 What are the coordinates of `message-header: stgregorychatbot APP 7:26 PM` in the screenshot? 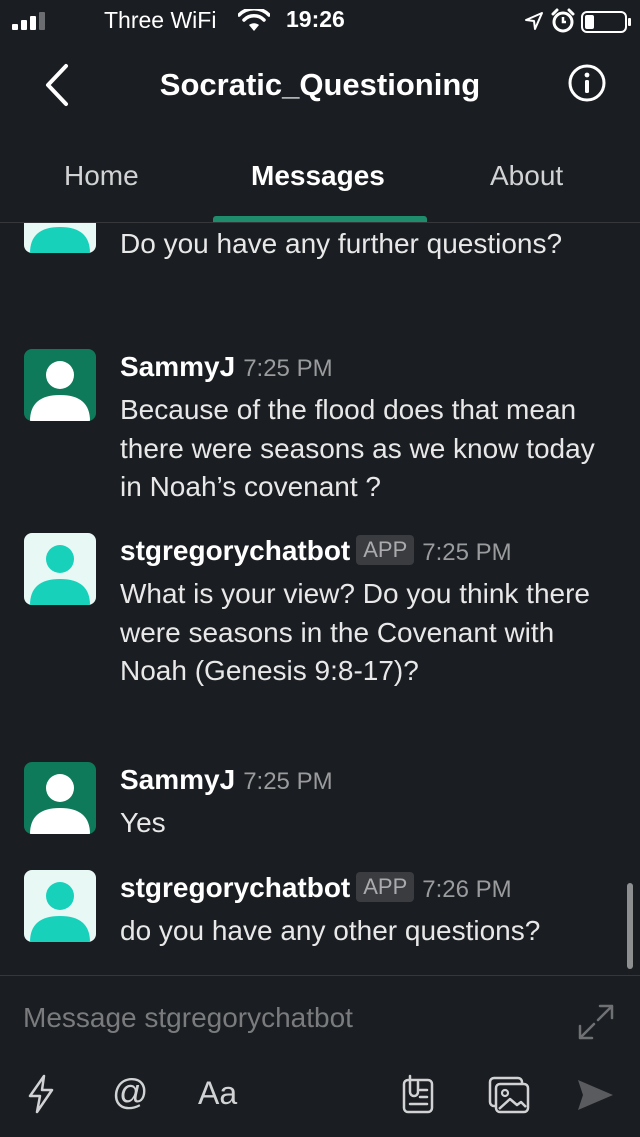 It's located at (316, 888).